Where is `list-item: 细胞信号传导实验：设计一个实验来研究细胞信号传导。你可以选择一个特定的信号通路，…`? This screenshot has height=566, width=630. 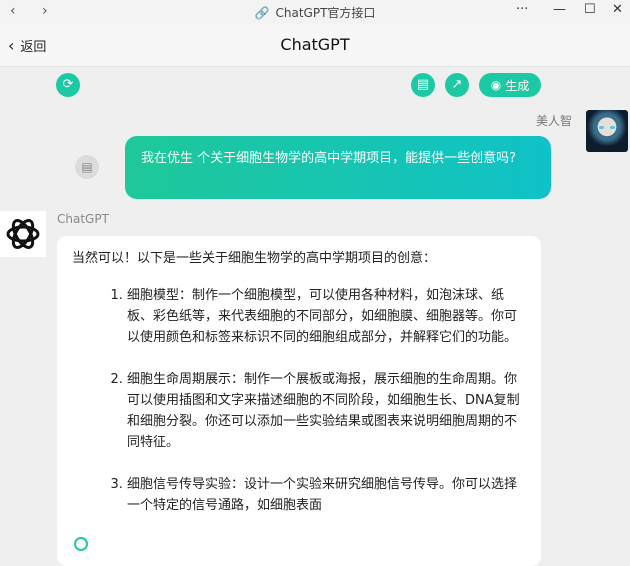 list-item: 细胞信号传导实验：设计一个实验来研究细胞信号传导。你可以选择一个特定的信号通路，… is located at coordinates (327, 495).